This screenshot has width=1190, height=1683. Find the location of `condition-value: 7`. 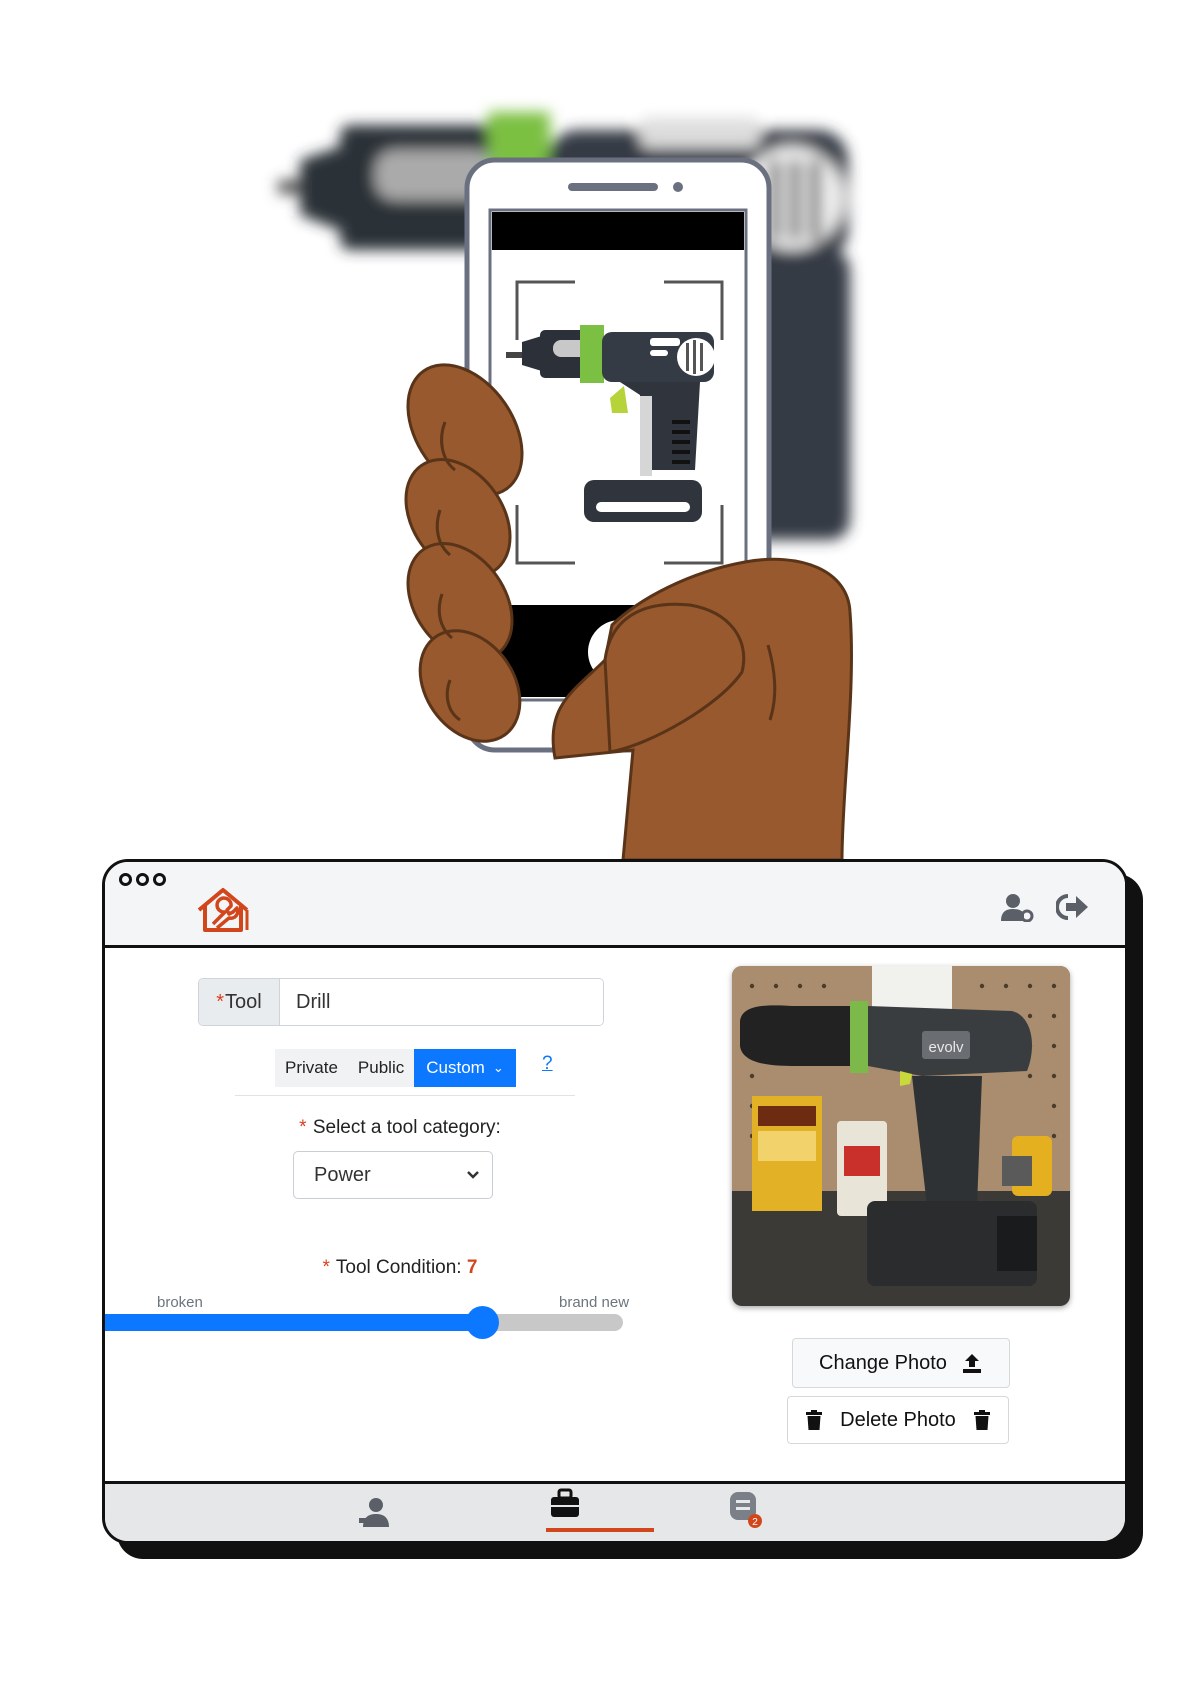

condition-value: 7 is located at coordinates (472, 1267).